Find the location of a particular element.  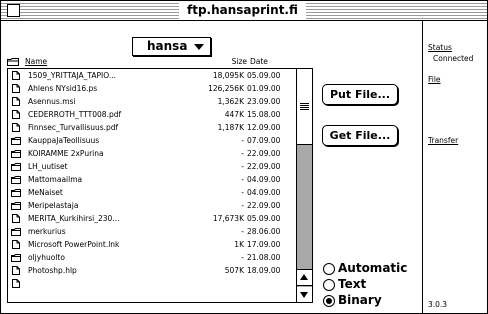

file-name: merkurius is located at coordinates (47, 231).